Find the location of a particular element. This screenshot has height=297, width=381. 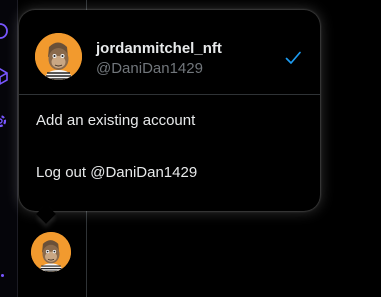

circle-nav-icon is located at coordinates (4, 31).